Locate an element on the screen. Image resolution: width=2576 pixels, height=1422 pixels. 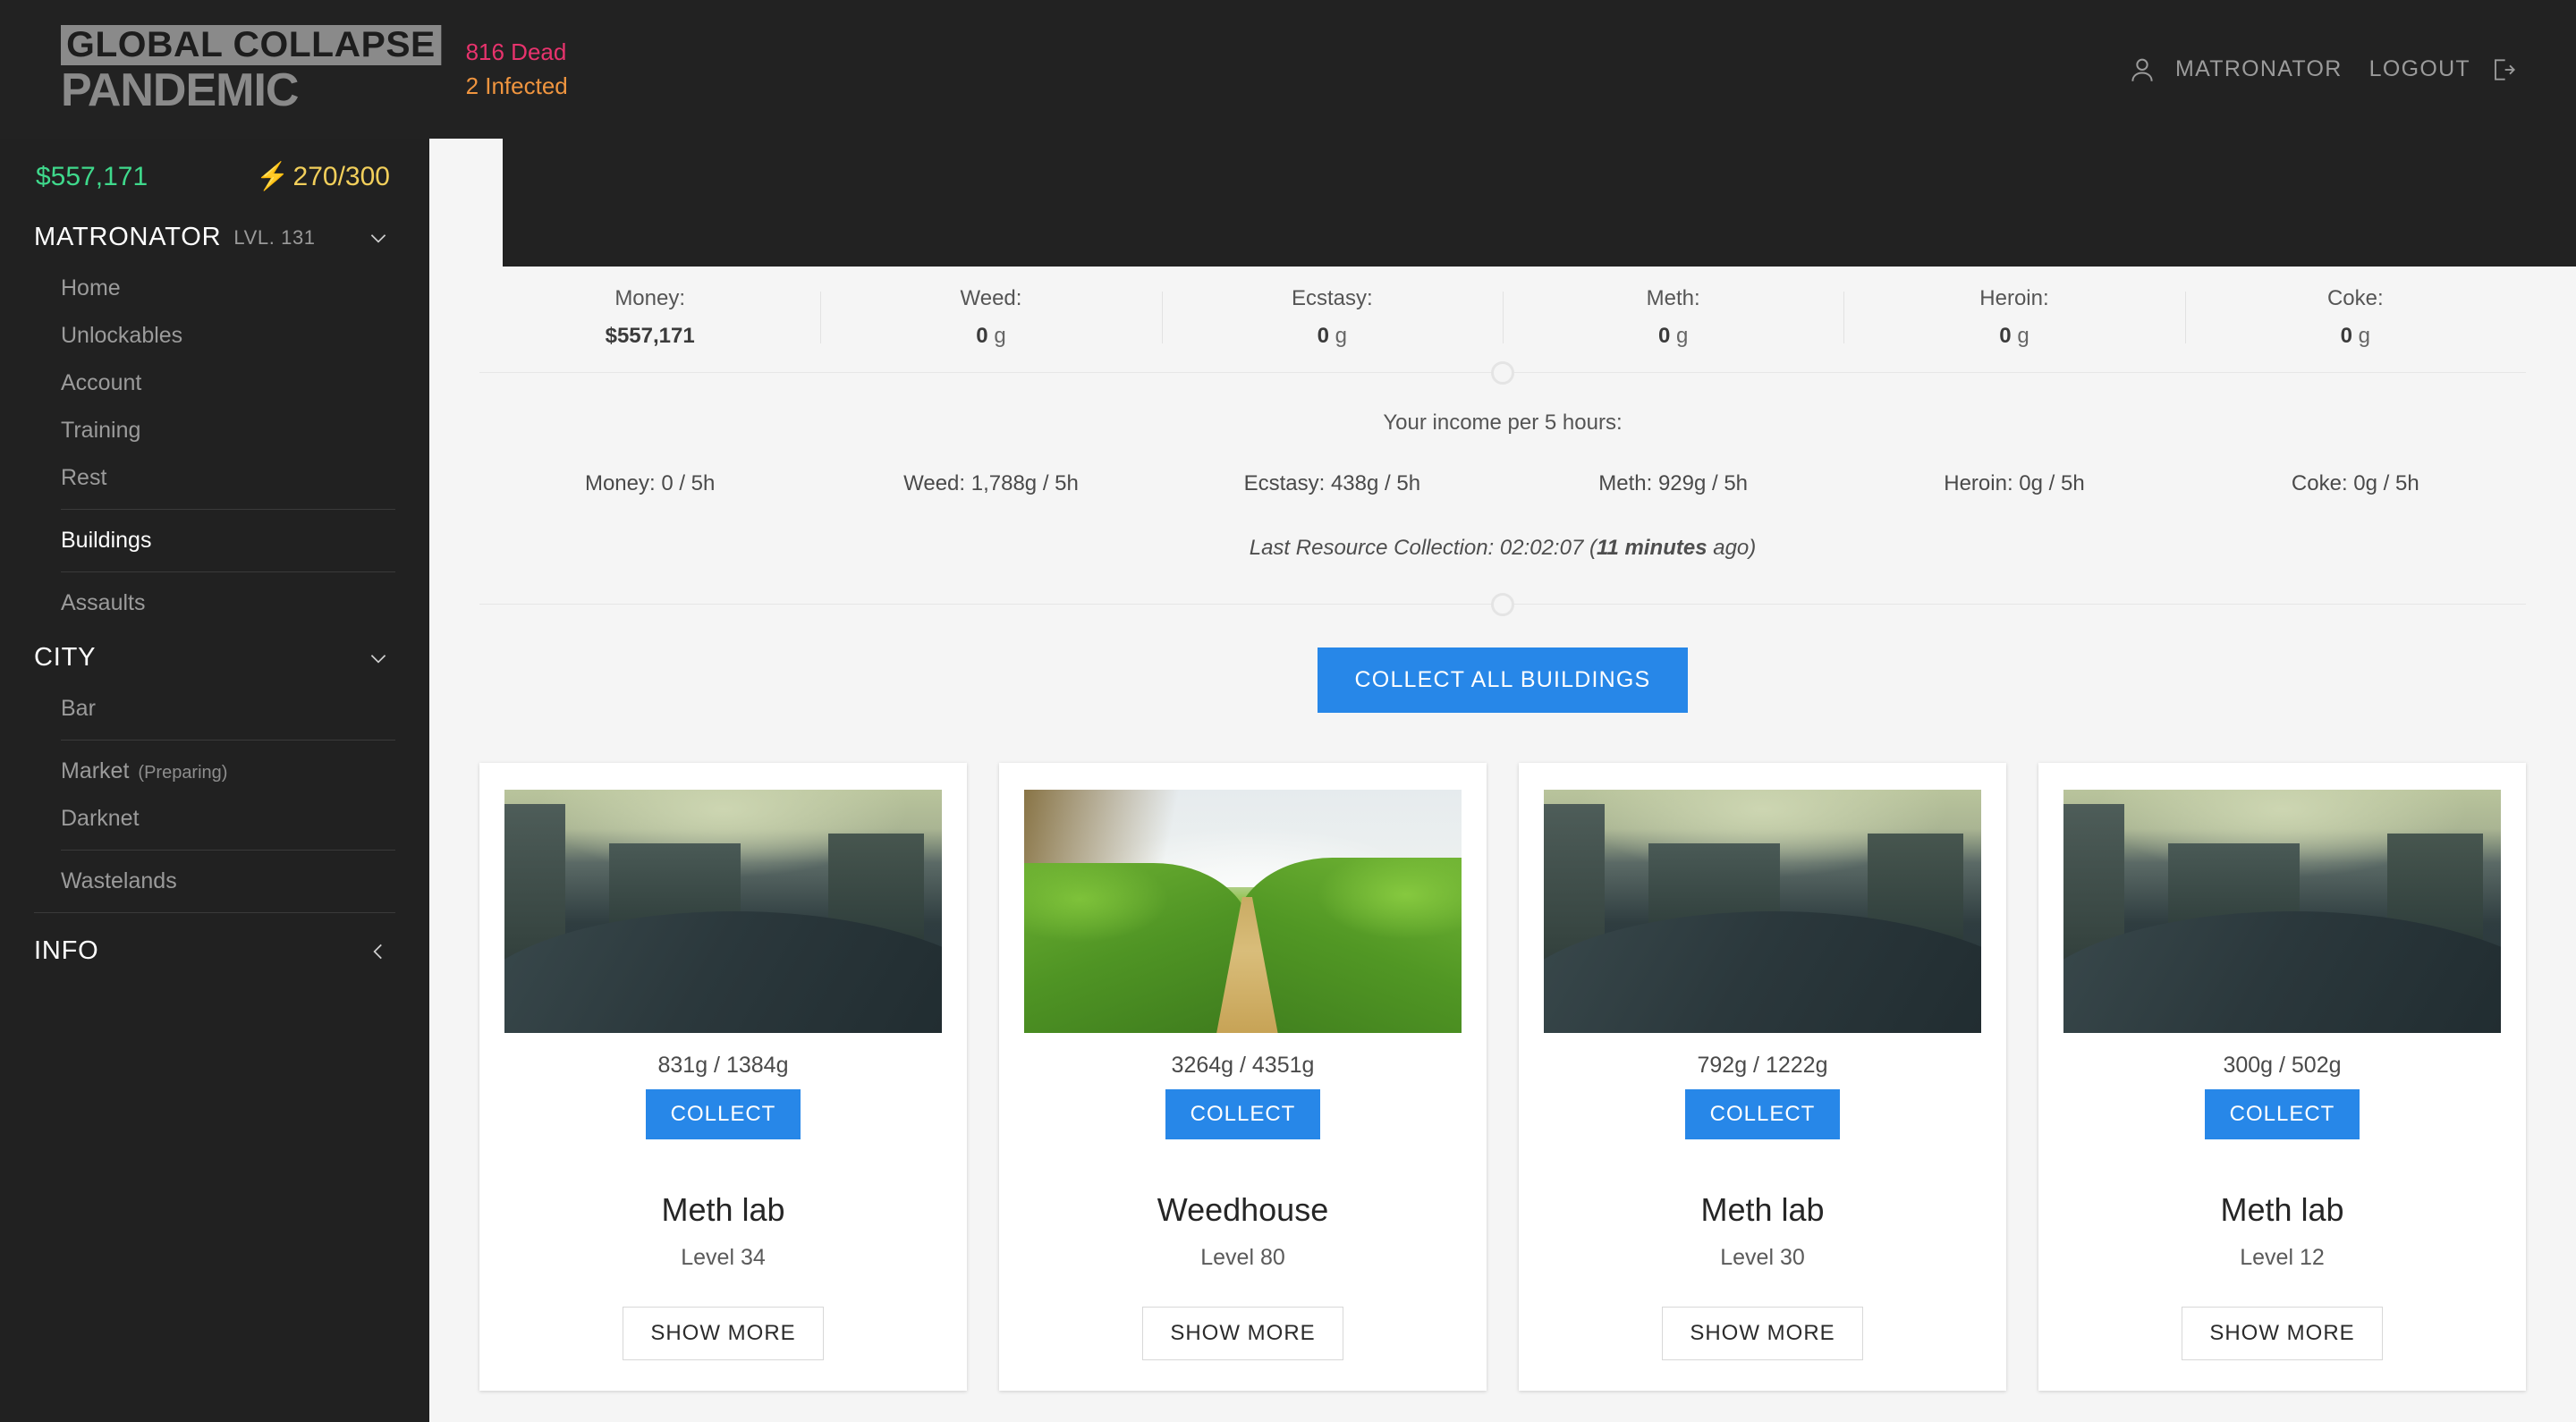
stat-ecstasy: Ecstasy: 0 g is located at coordinates (1332, 317).